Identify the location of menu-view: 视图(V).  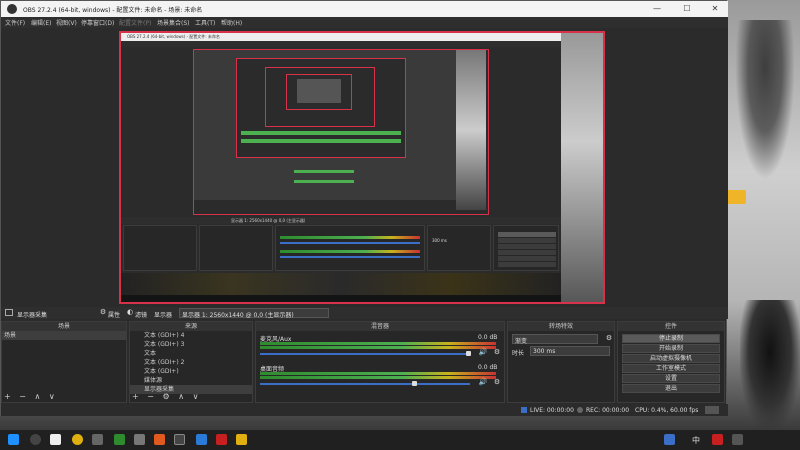
(66, 22).